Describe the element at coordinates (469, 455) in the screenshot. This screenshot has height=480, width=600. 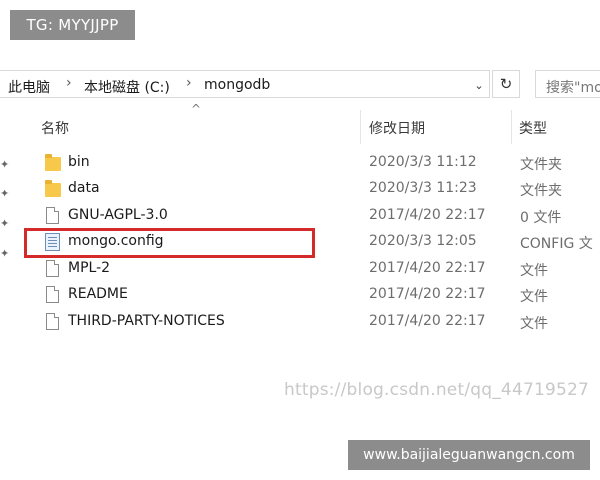
I see `site-label-badge: www.baijialeguanwangcn.com` at that location.